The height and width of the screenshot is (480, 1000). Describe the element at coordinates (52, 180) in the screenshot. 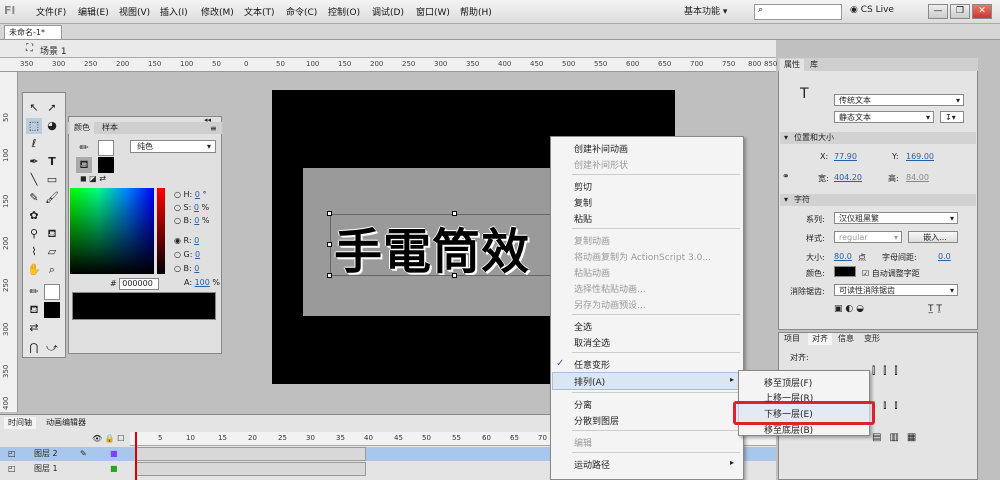

I see `rectangle-tool-icon: ▭` at that location.